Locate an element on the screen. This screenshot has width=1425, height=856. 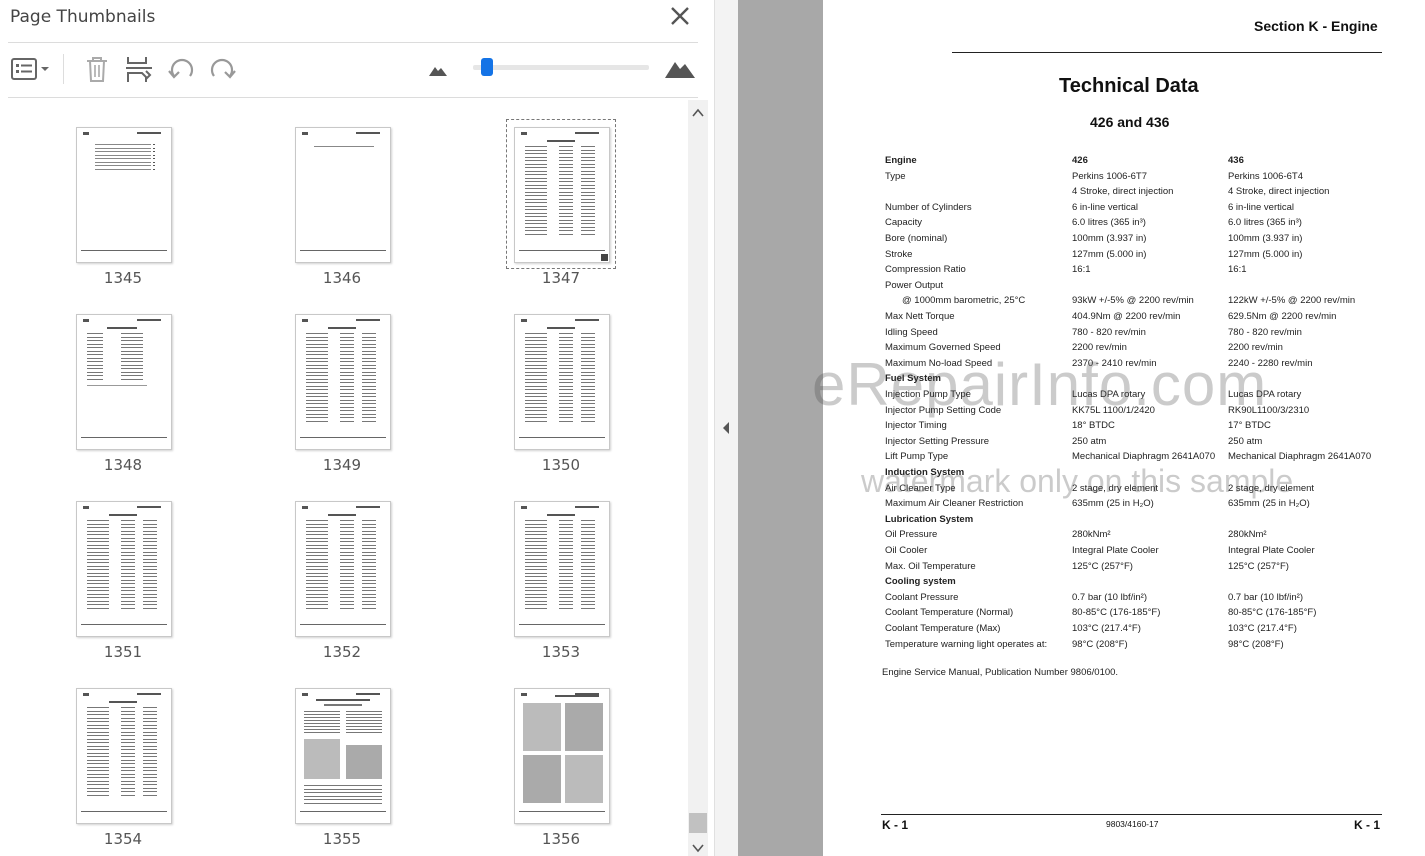
spec-value-426: 780 - 820 rev/min is located at coordinates (1109, 332).